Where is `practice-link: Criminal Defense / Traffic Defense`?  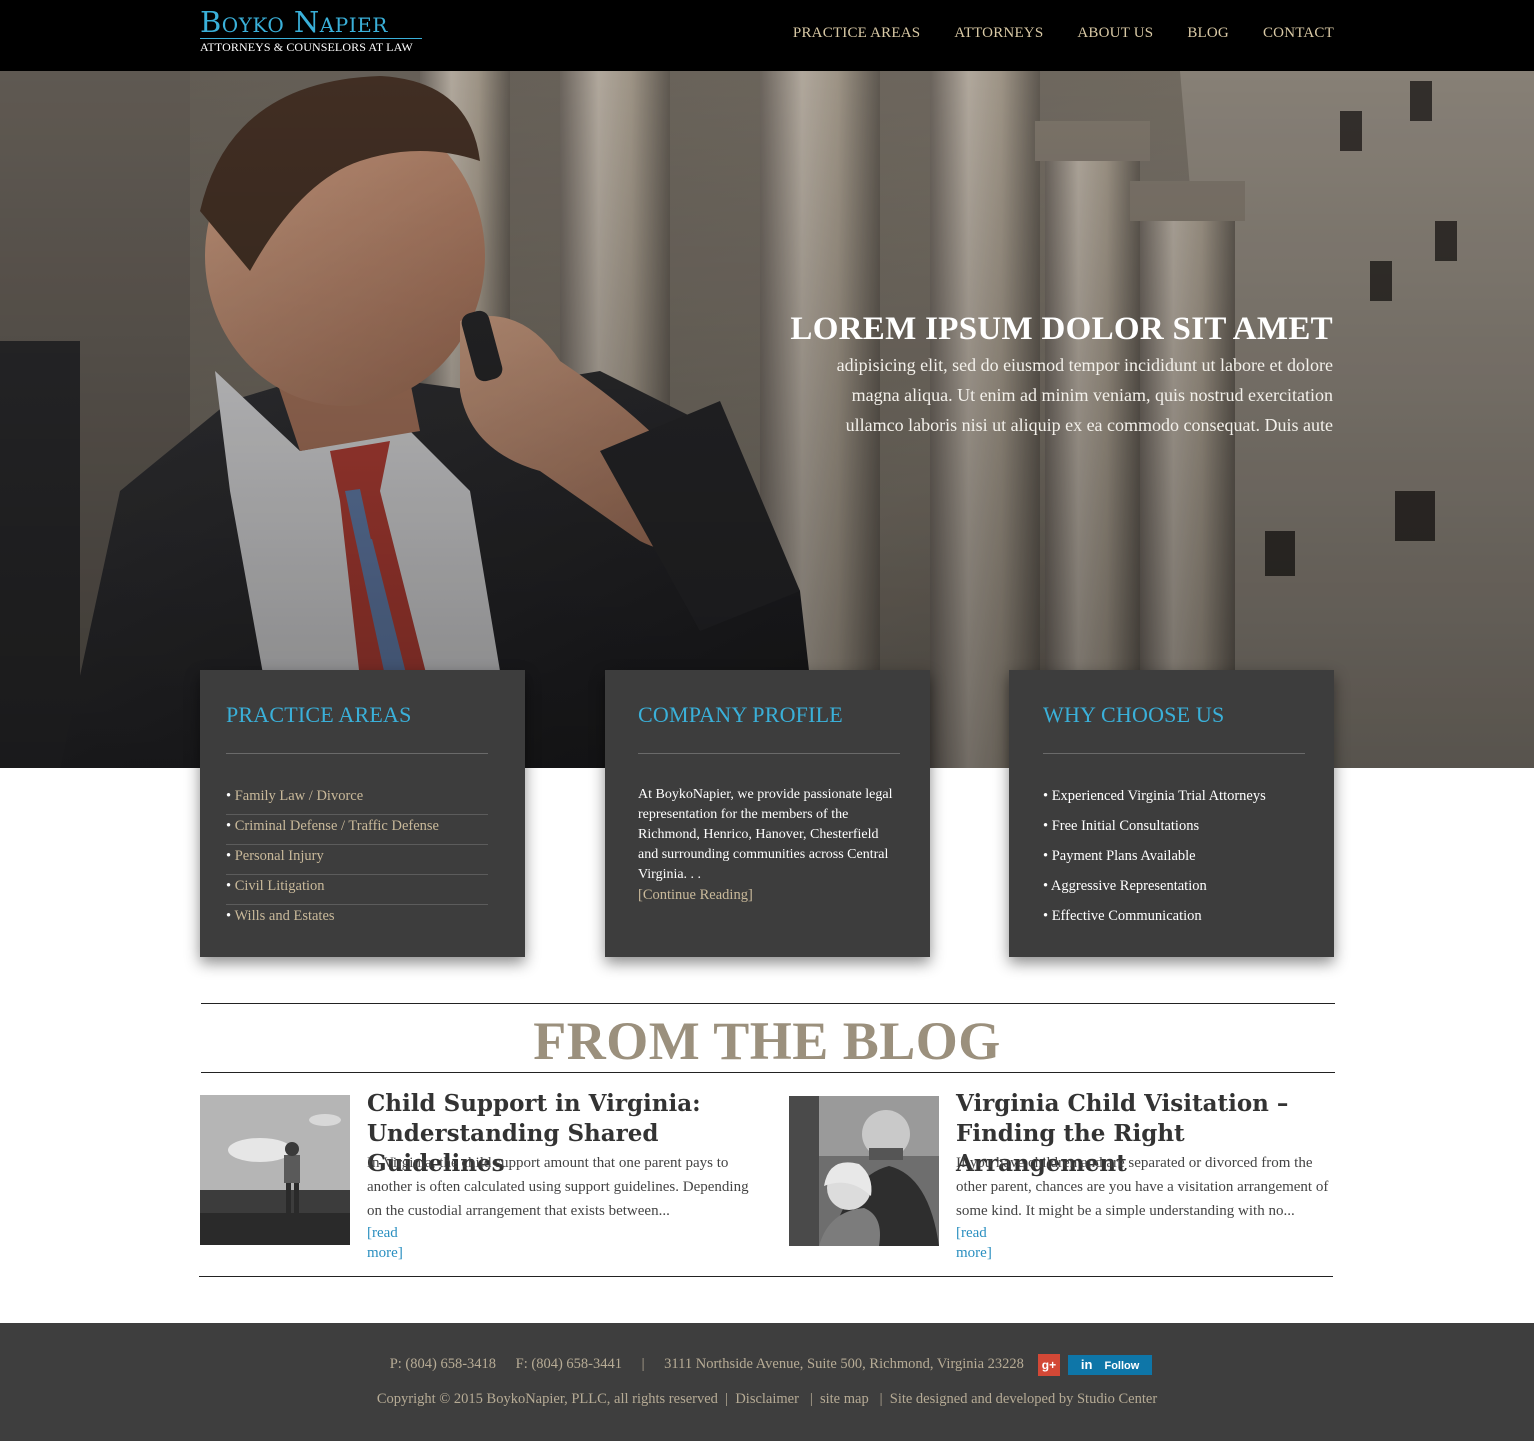
practice-link: Criminal Defense / Traffic Defense is located at coordinates (337, 826).